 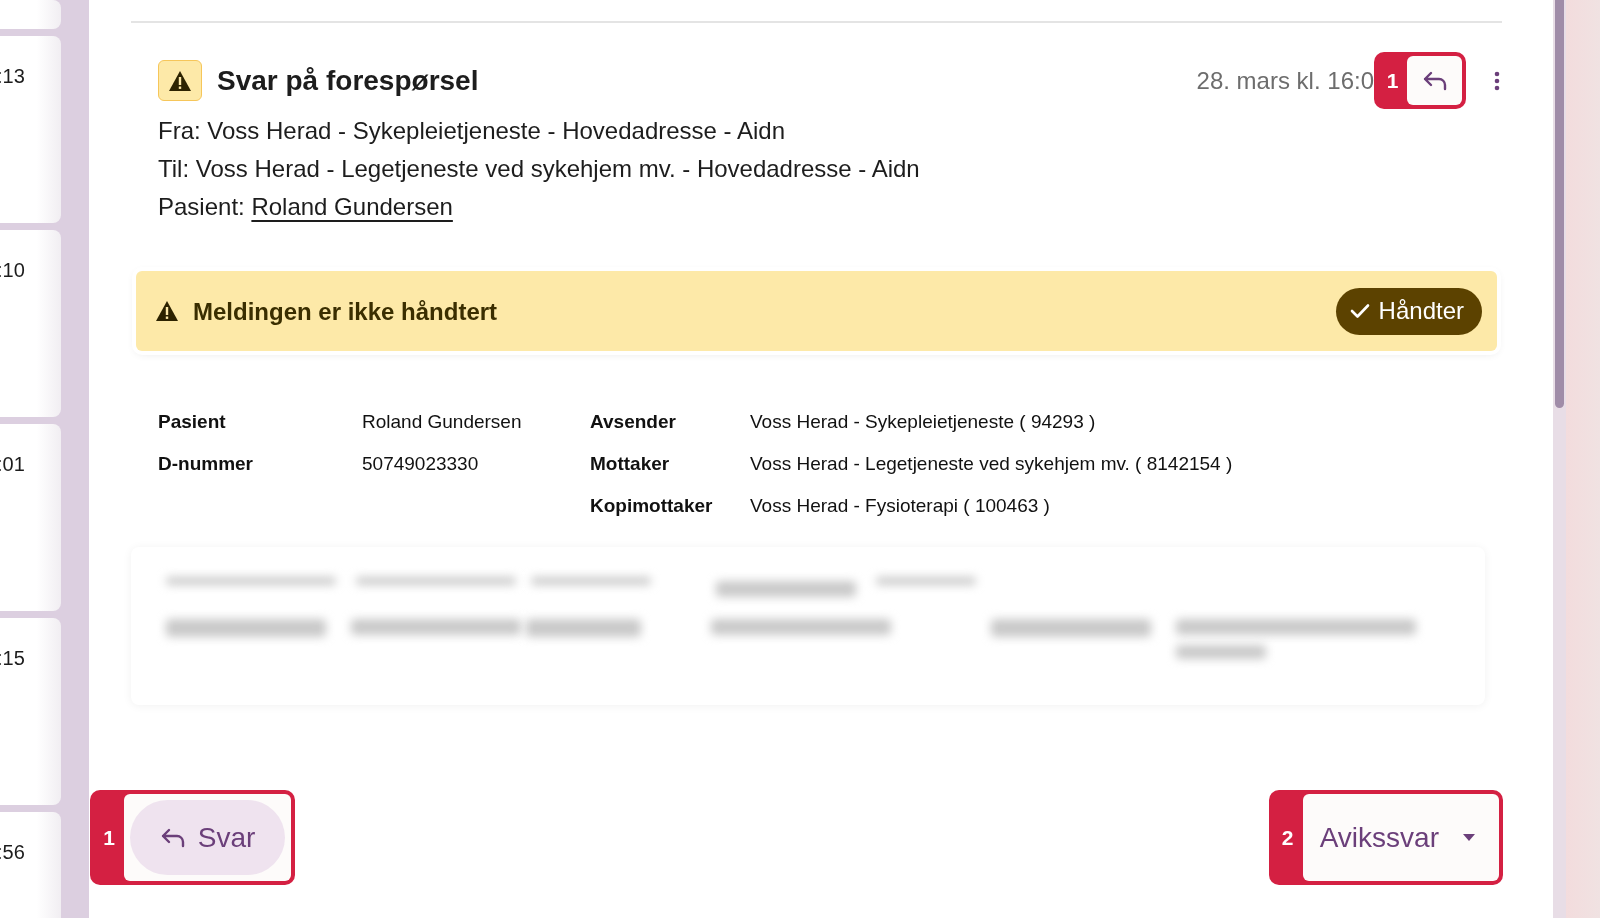 I want to click on patient-label: Pasient:, so click(x=201, y=206).